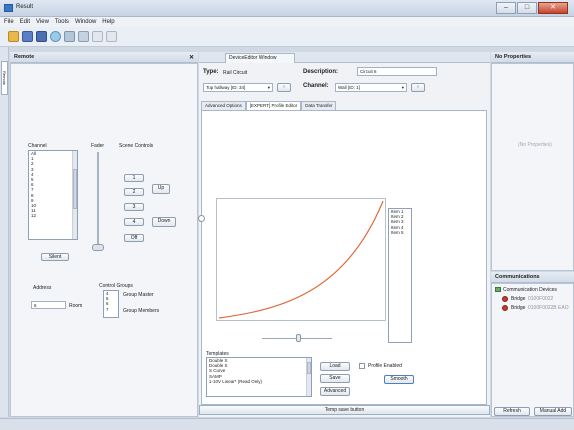 Image resolution: width=574 pixels, height=430 pixels. I want to click on fader-label: Fader, so click(98, 146).